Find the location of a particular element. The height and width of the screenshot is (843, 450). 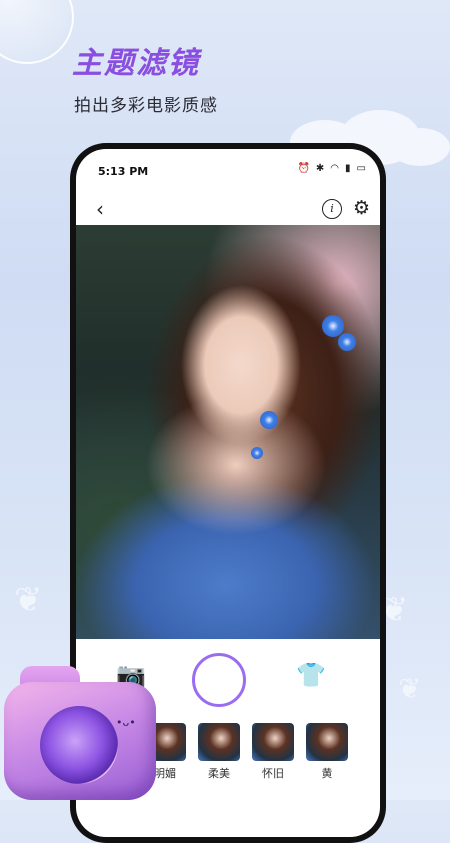

signal-icon: ▮ is located at coordinates (348, 168).